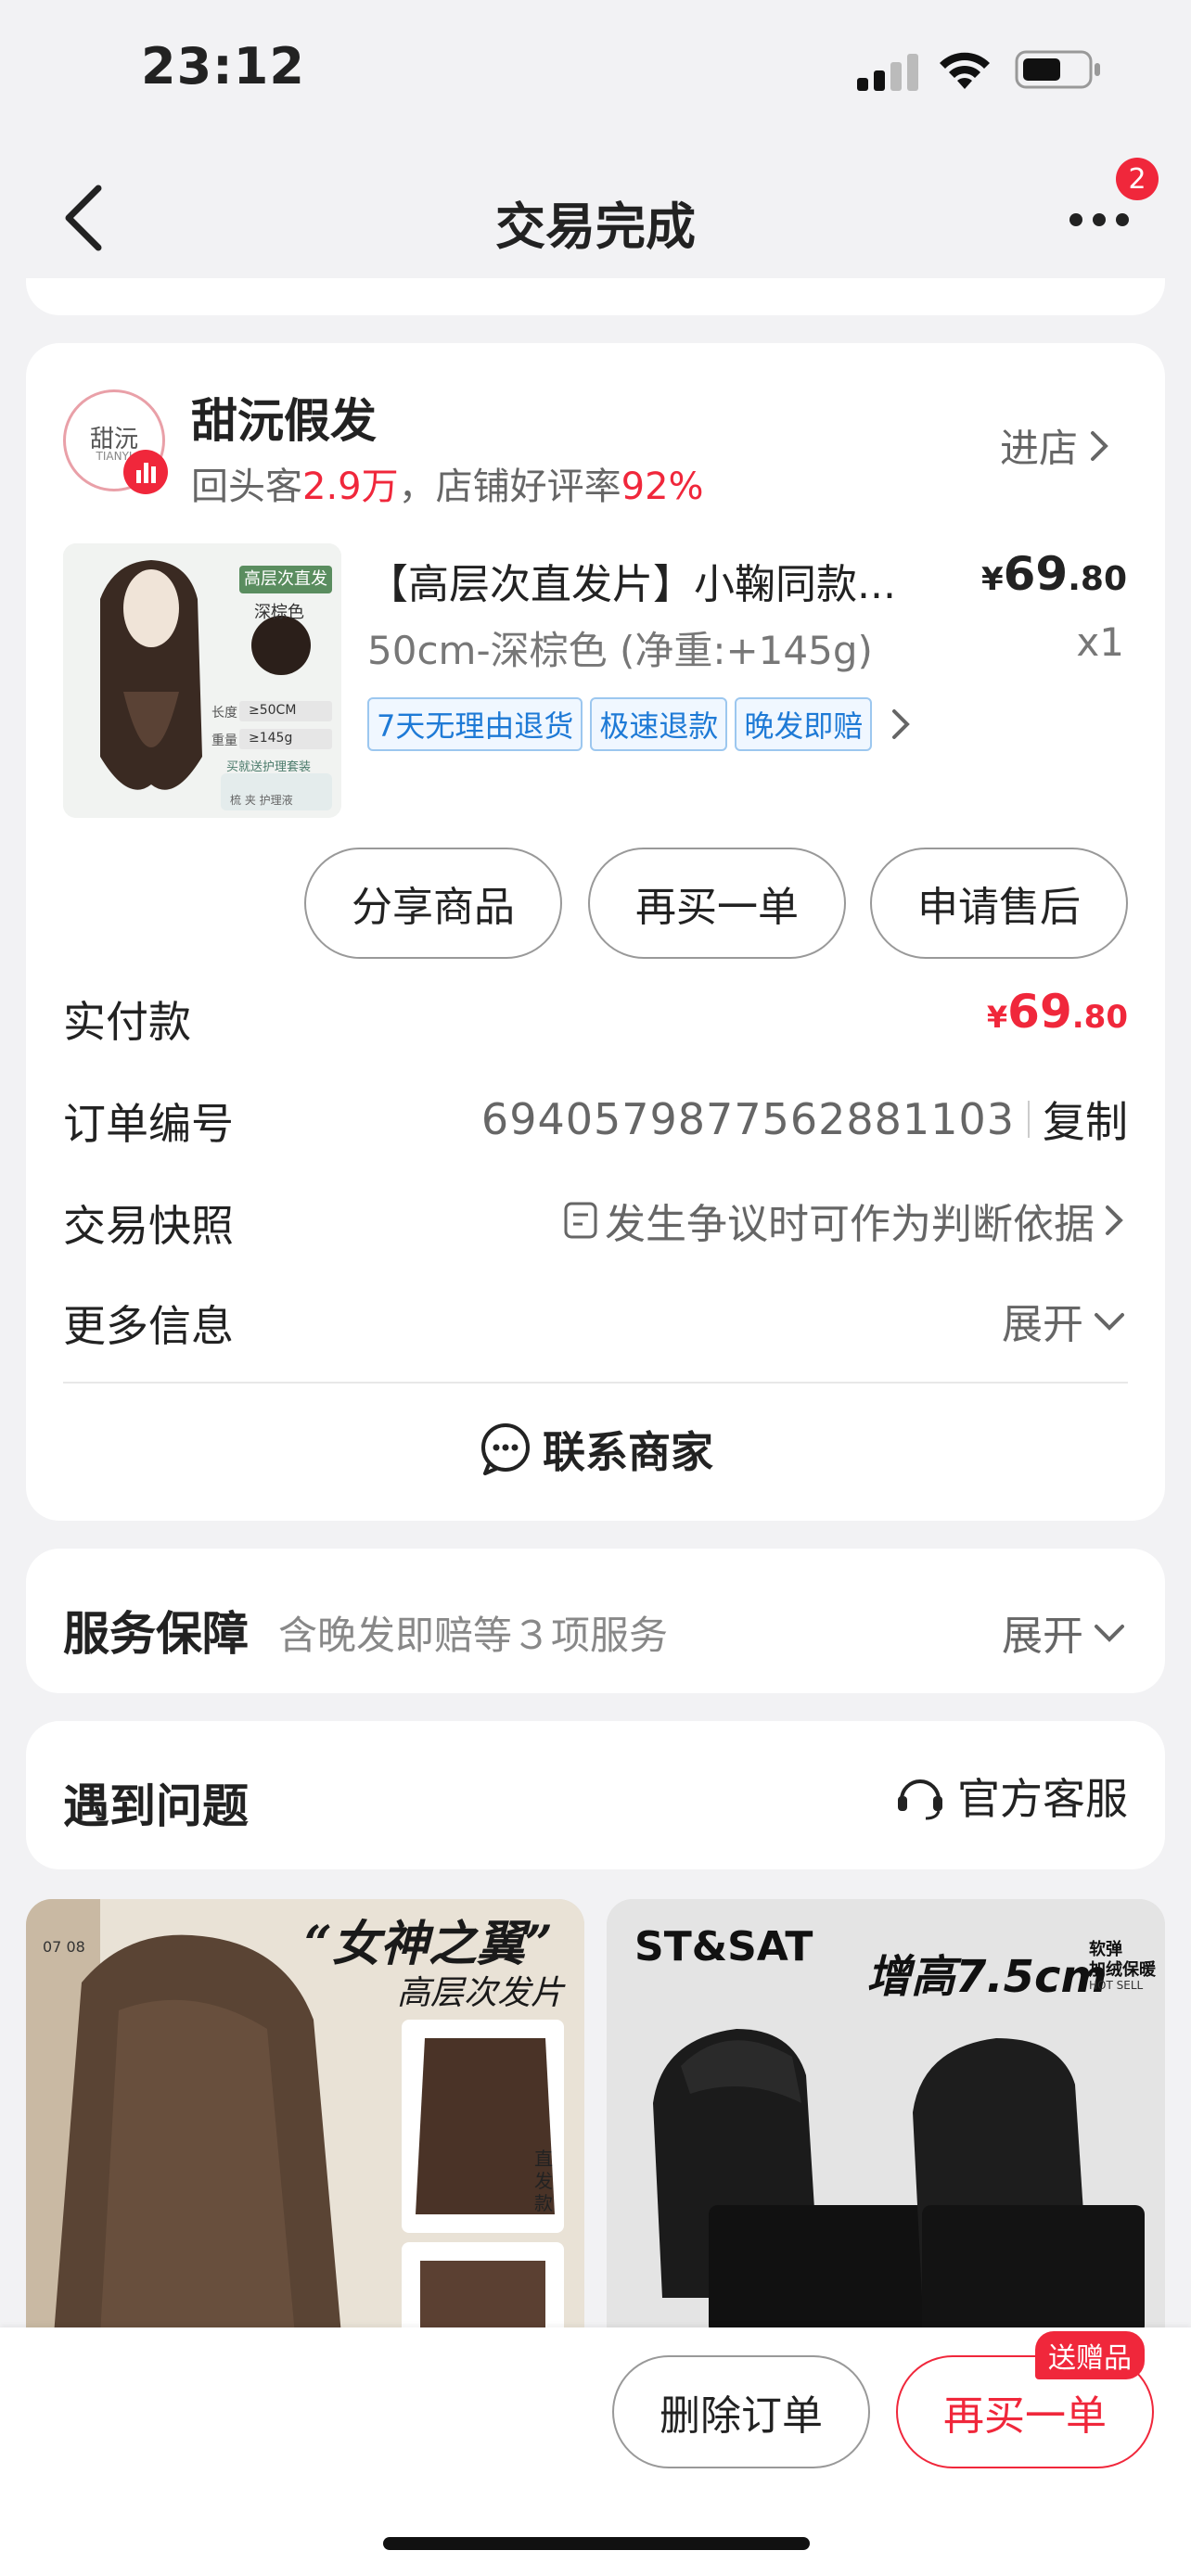 The width and height of the screenshot is (1191, 2576). What do you see at coordinates (1100, 642) in the screenshot?
I see `product-qty: x1` at bounding box center [1100, 642].